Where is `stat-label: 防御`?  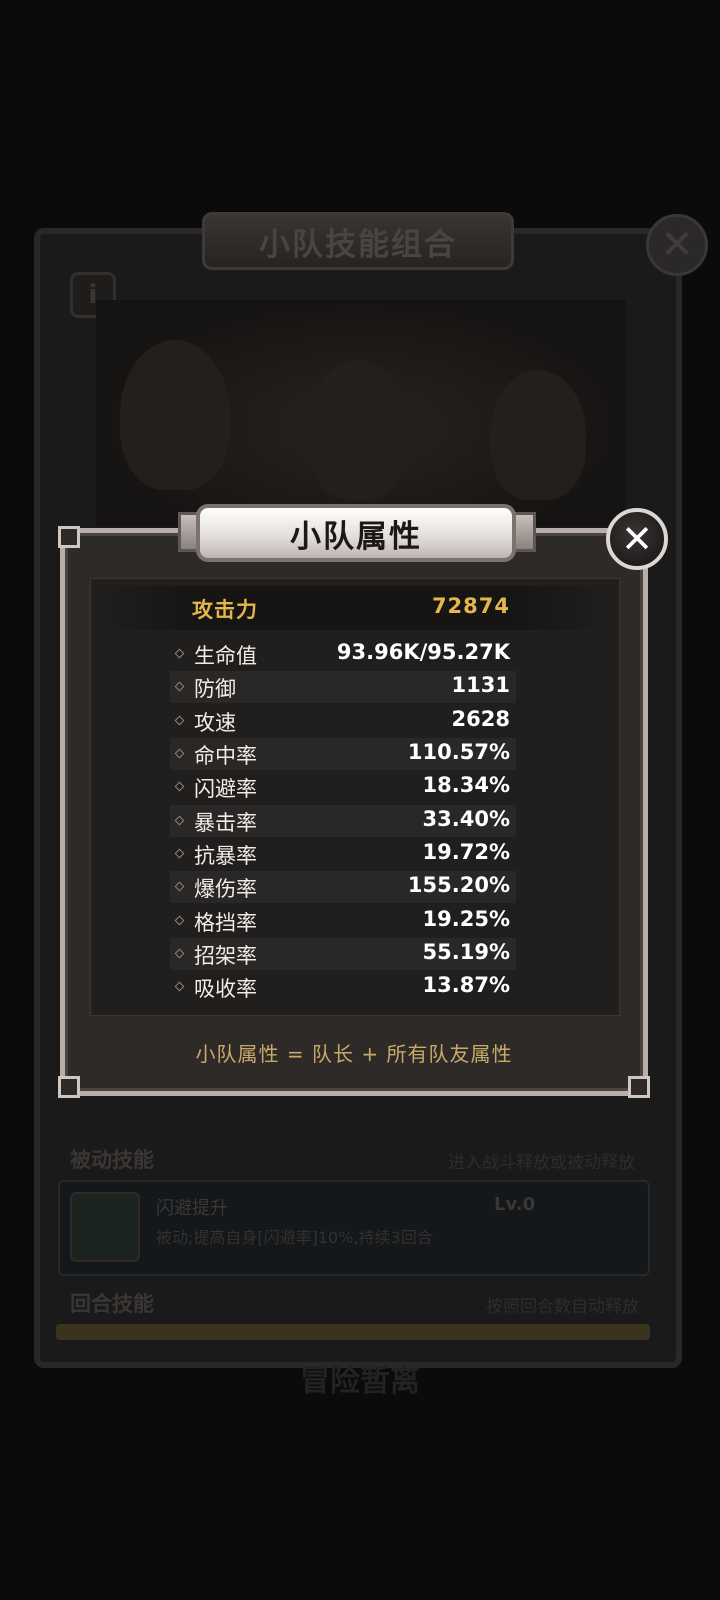
stat-label: 防御 is located at coordinates (215, 689).